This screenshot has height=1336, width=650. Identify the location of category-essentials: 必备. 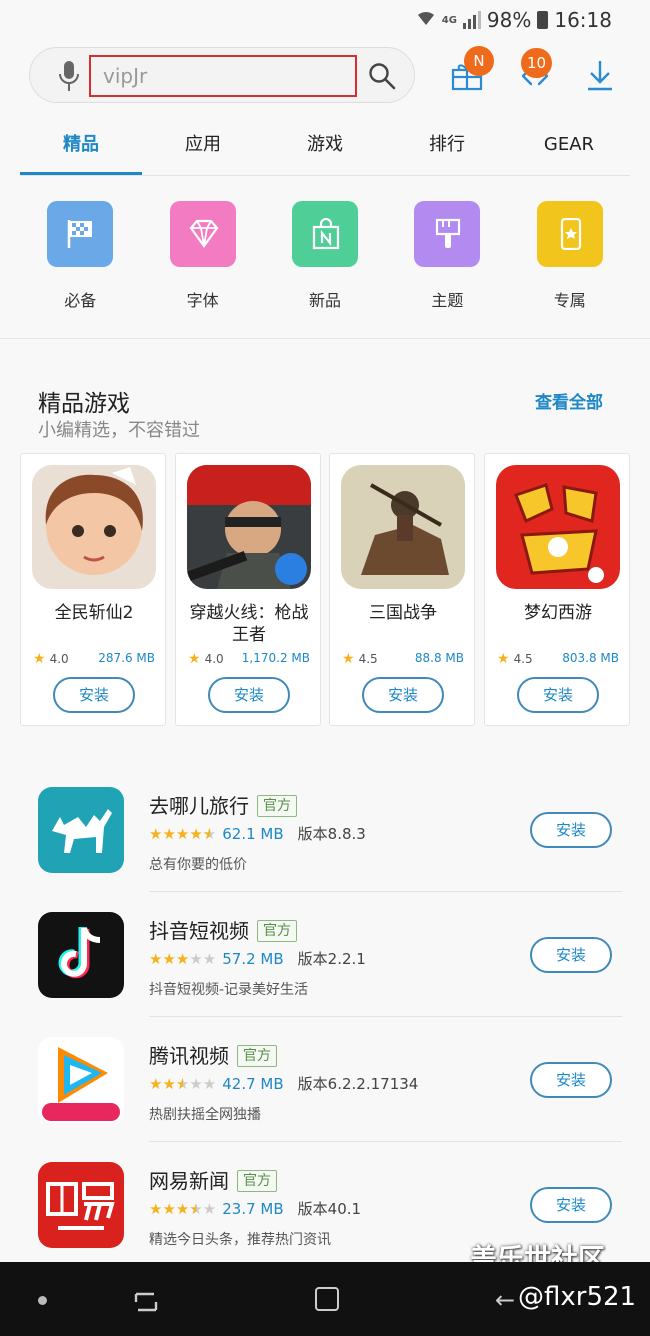
(80, 256).